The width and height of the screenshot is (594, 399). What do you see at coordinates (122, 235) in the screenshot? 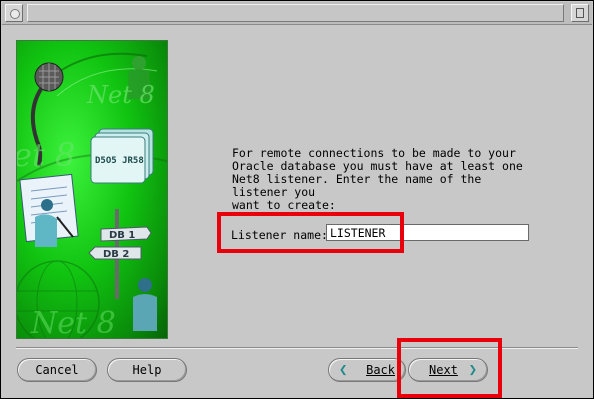
I see `db1-label: DB 1` at bounding box center [122, 235].